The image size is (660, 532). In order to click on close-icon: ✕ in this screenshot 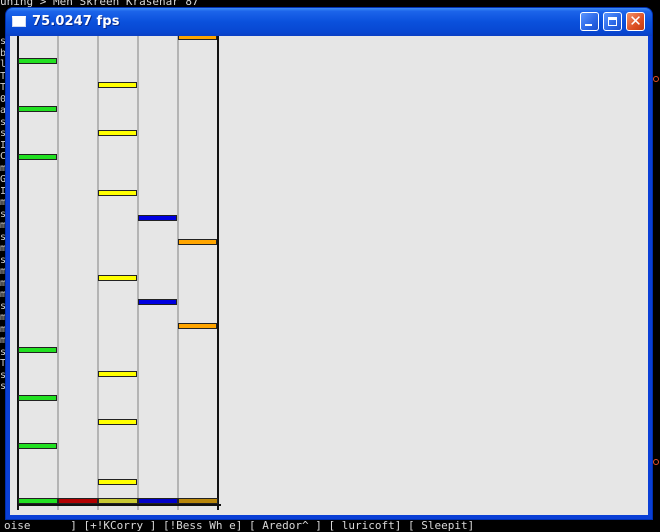, I will do `click(635, 21)`.